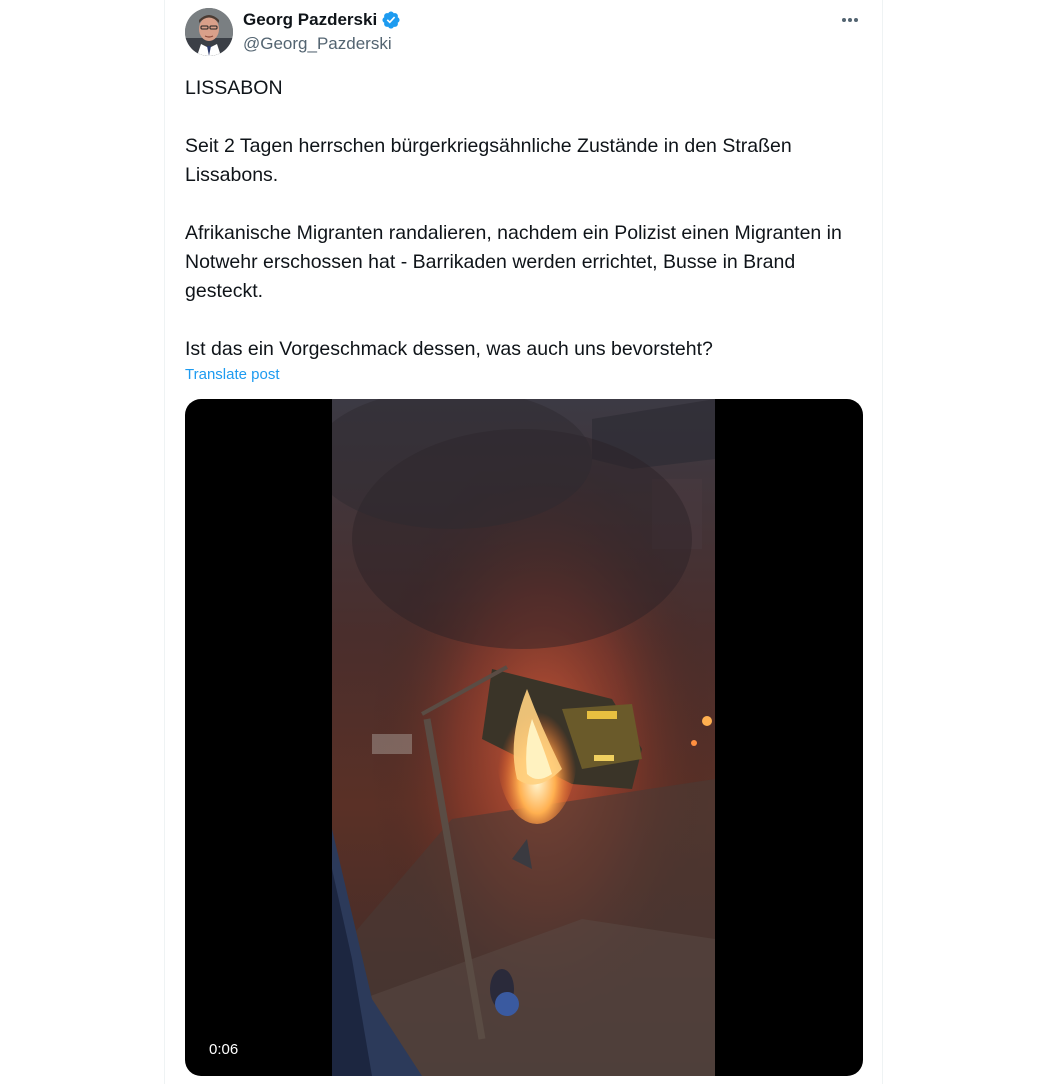 The height and width of the screenshot is (1084, 1050). Describe the element at coordinates (234, 88) in the screenshot. I see `tweet-paragraph: LISSABON` at that location.